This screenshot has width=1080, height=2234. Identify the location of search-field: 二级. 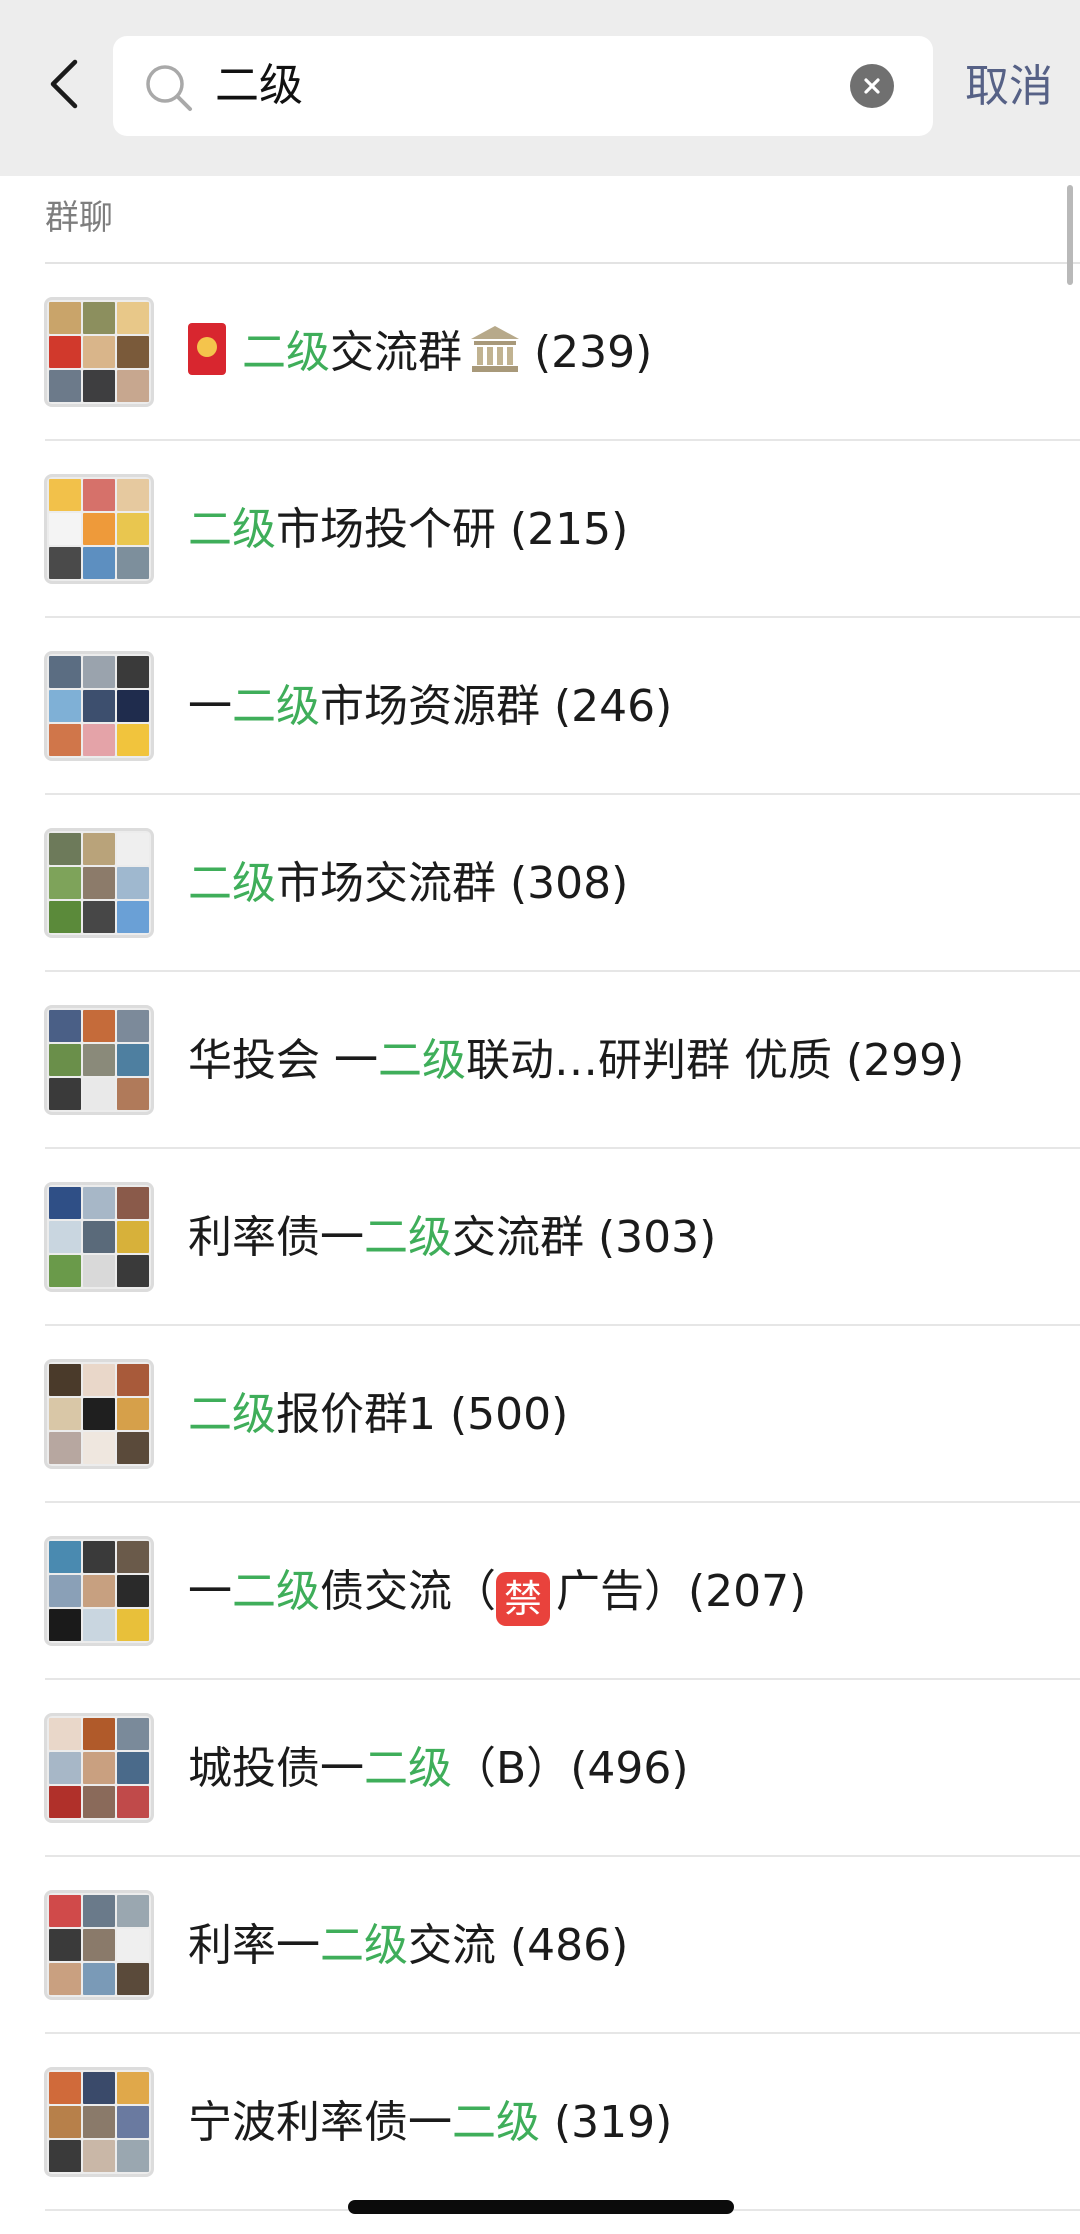
(523, 86).